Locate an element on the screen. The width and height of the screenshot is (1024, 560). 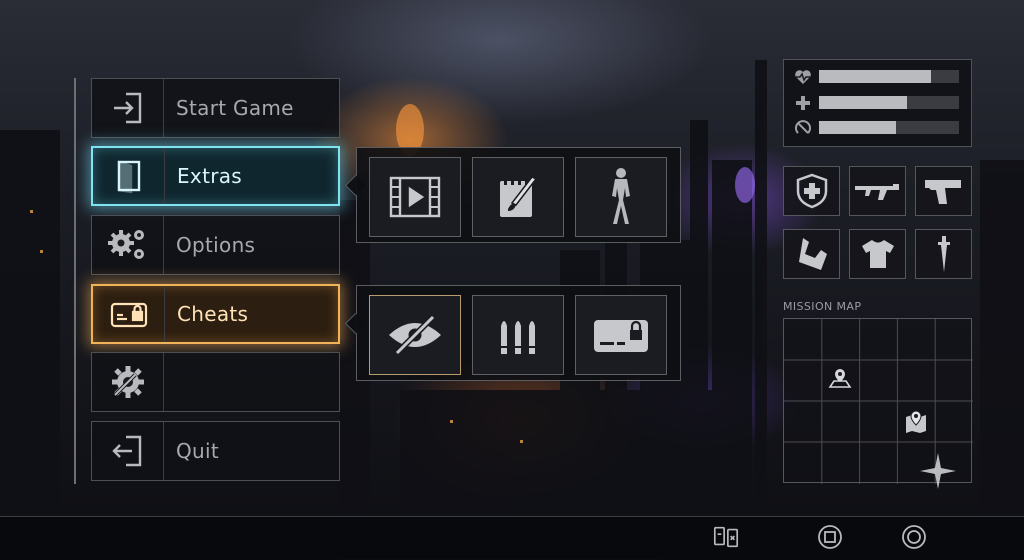
extras-tile-video is located at coordinates (415, 197).